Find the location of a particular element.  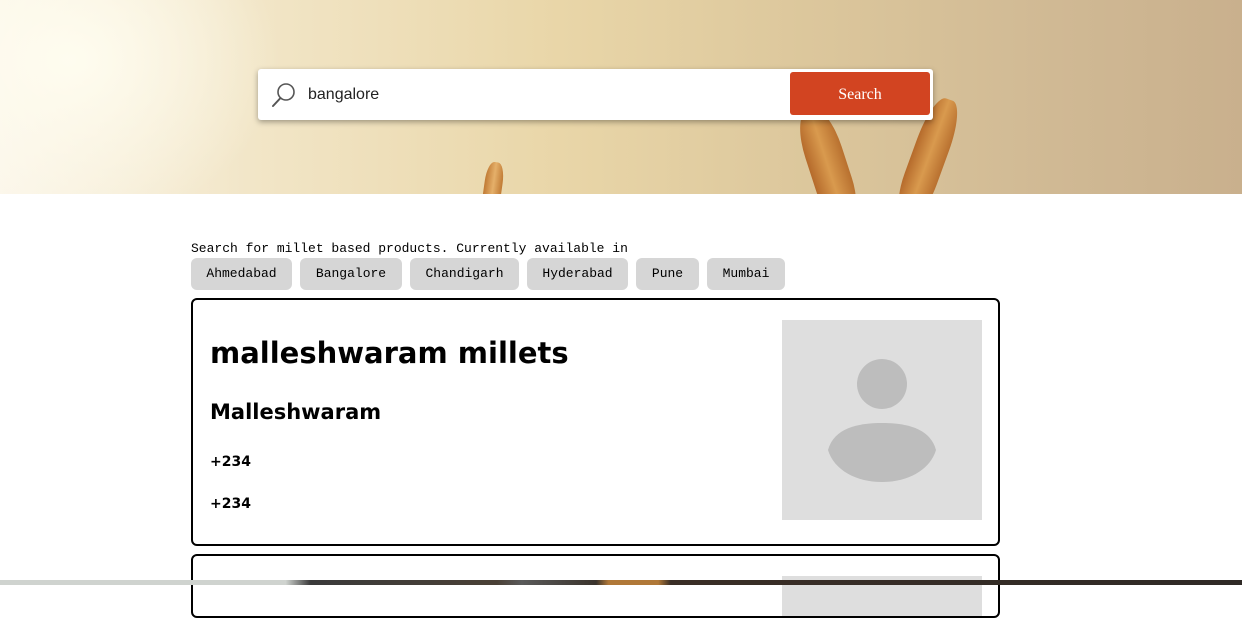

taskbar-strip is located at coordinates (621, 582).